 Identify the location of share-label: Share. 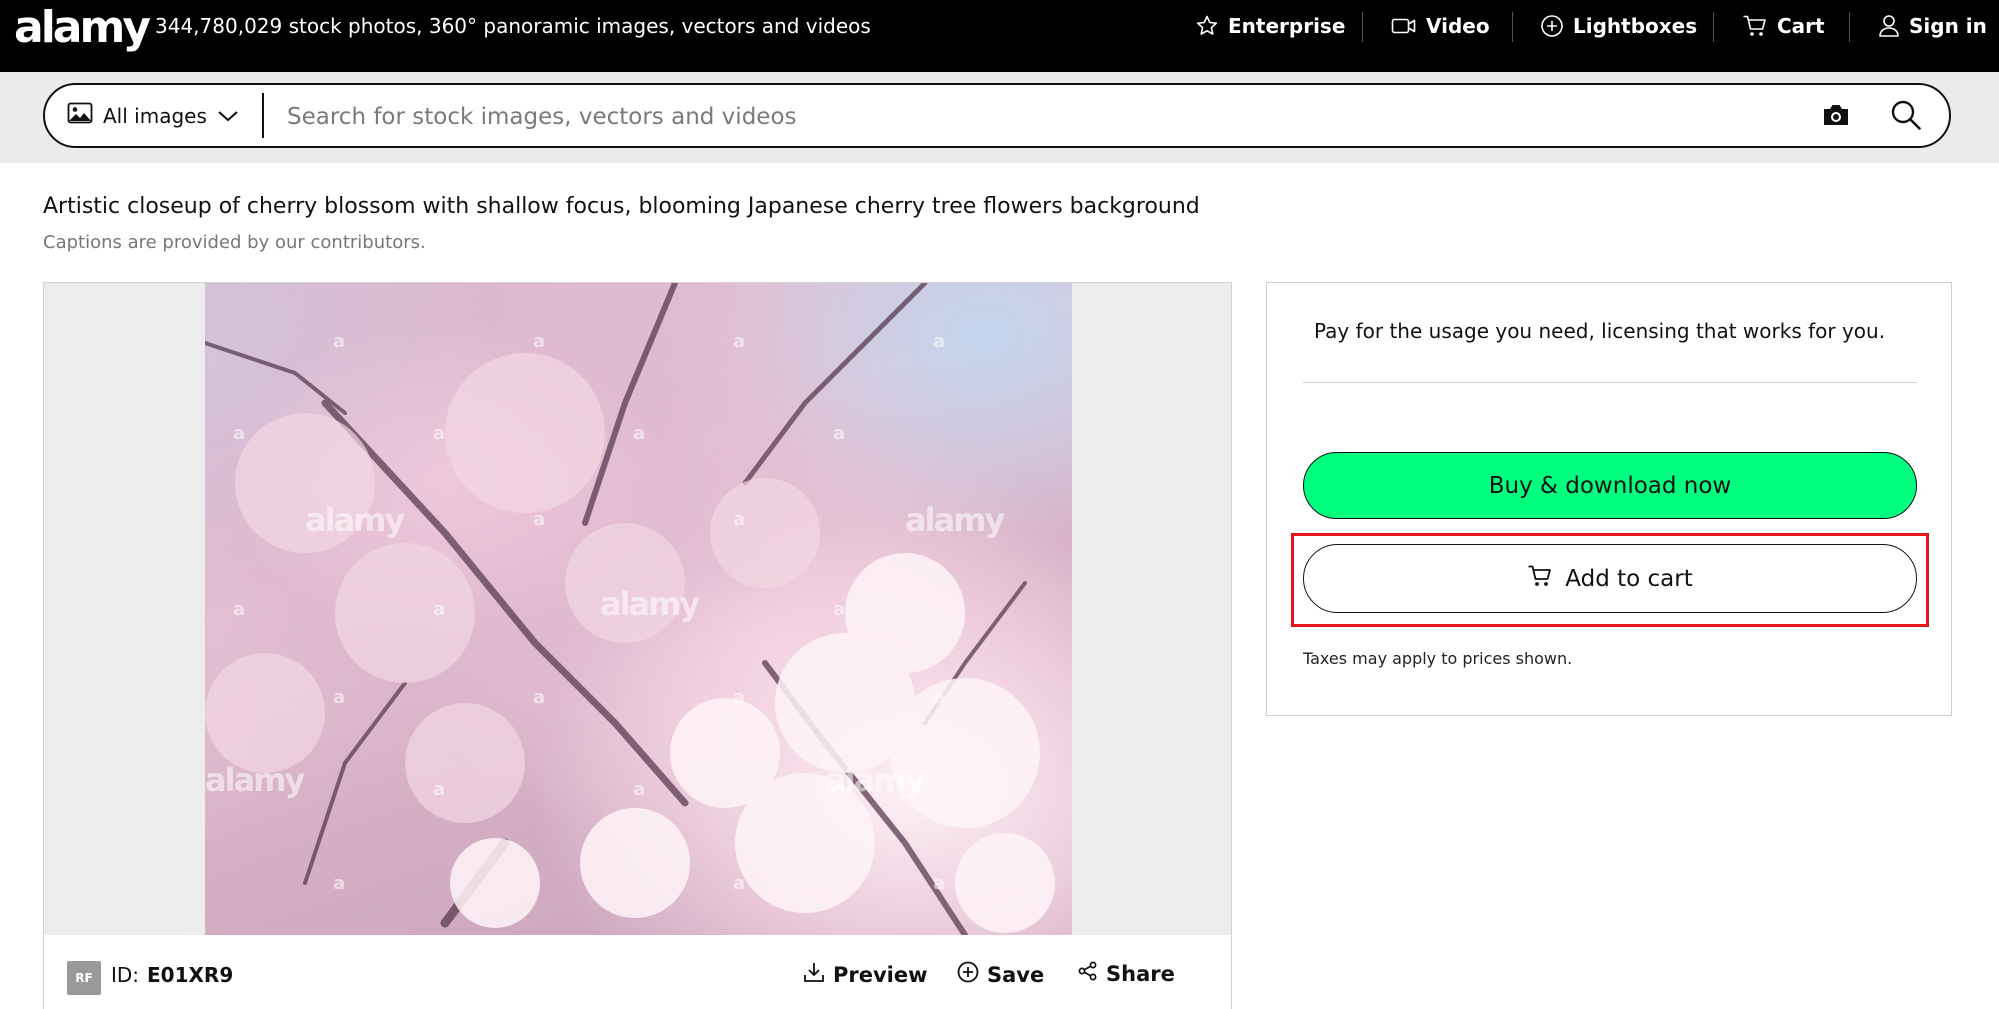
(1140, 973).